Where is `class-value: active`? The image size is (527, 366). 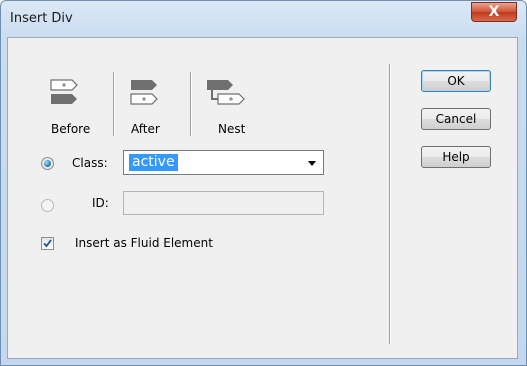
class-value: active is located at coordinates (153, 162).